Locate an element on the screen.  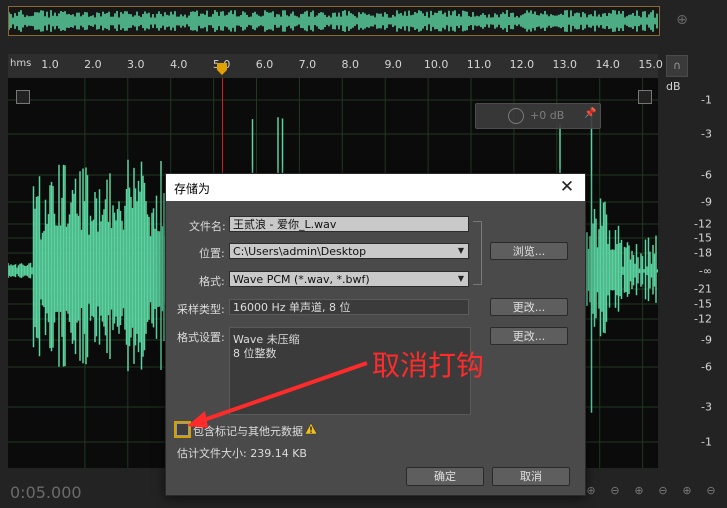
dialog-titlebar: 存储为 ✕ is located at coordinates (375, 187).